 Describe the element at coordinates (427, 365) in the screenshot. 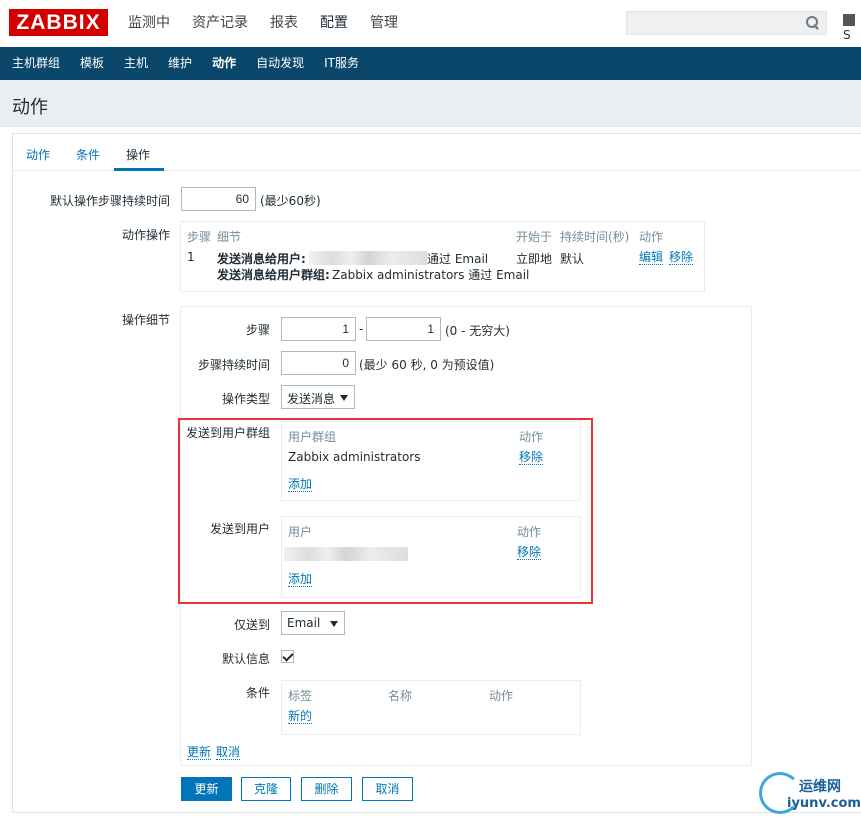

I see `step-duration-hint: (最少 60 秒, 0 为预设值)` at that location.